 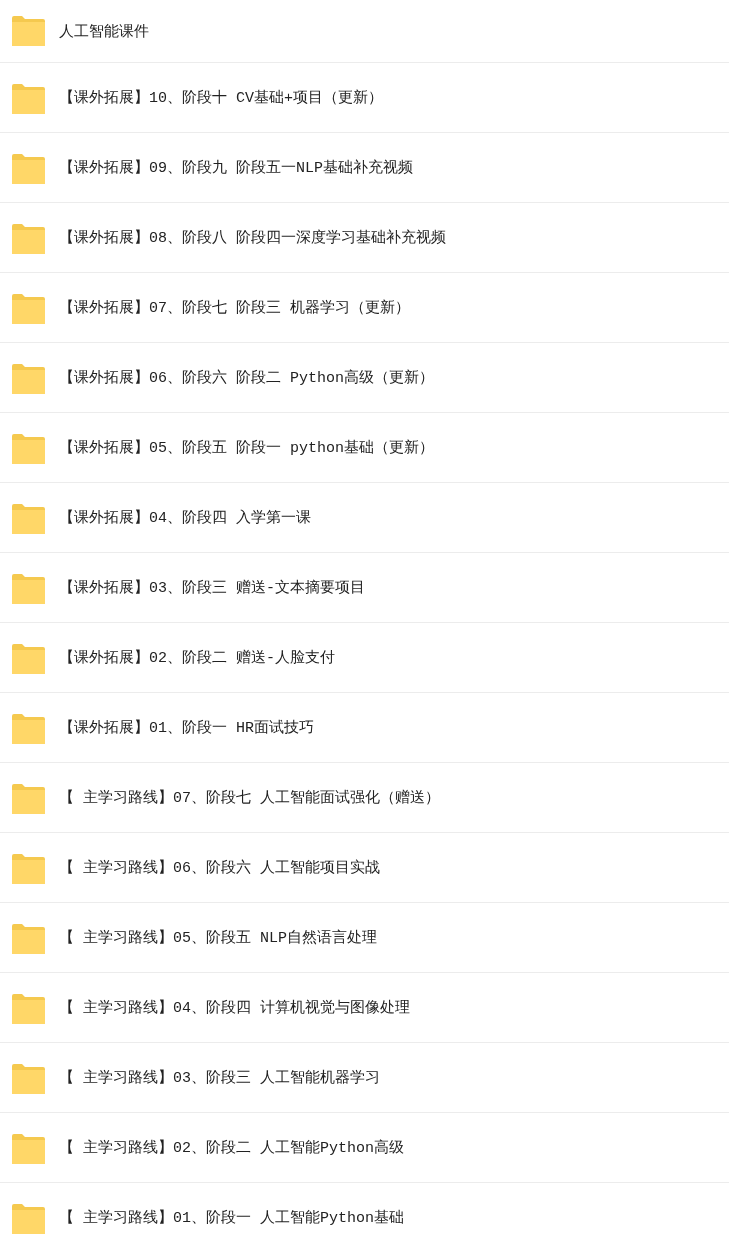 What do you see at coordinates (219, 1077) in the screenshot?
I see `folder-name: 【 主学习路线】03、阶段三 人工智能机器学习` at bounding box center [219, 1077].